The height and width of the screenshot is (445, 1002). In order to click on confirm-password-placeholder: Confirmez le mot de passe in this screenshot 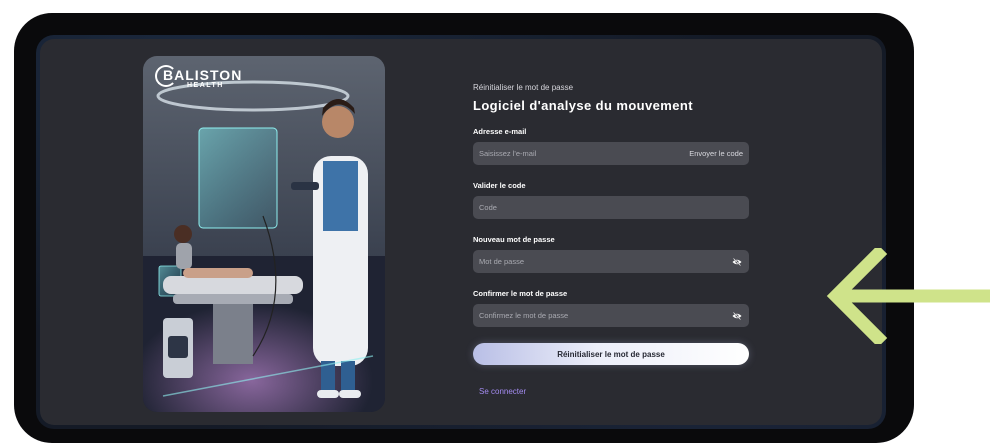, I will do `click(524, 315)`.